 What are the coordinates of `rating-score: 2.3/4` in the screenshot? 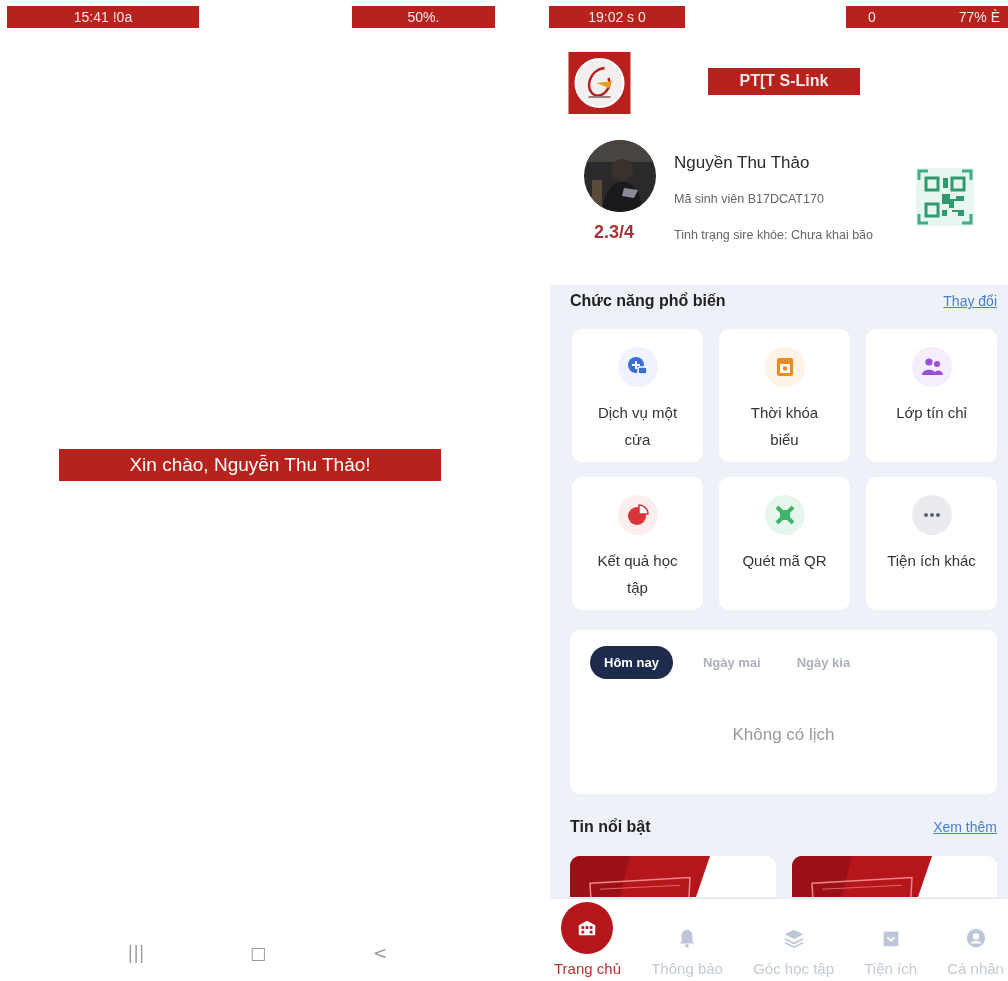 It's located at (613, 232).